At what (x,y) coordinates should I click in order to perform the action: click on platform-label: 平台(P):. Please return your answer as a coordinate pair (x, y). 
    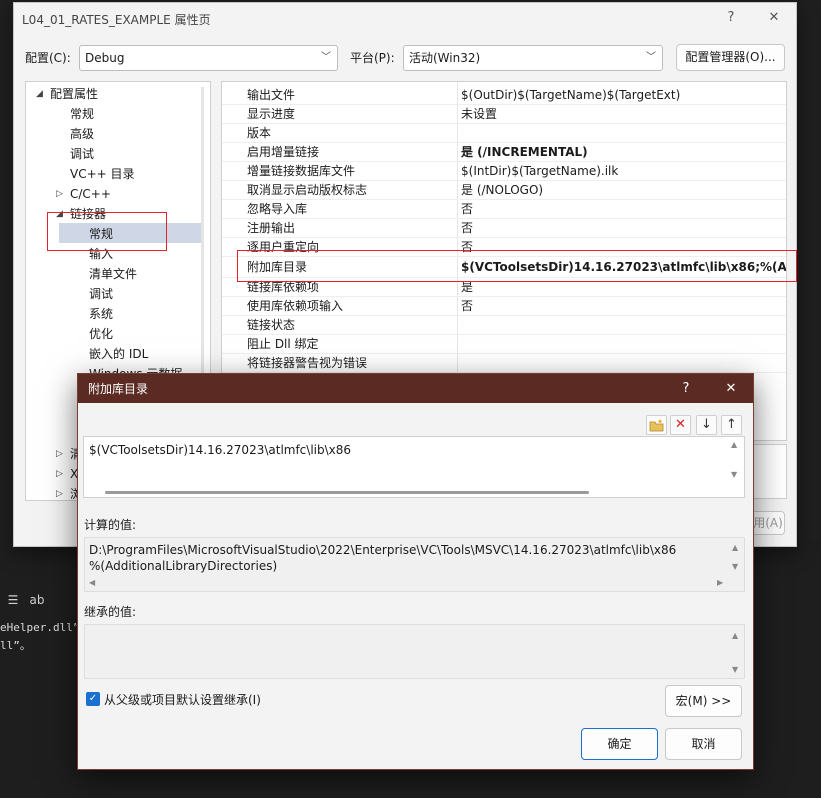
    Looking at the image, I should click on (372, 58).